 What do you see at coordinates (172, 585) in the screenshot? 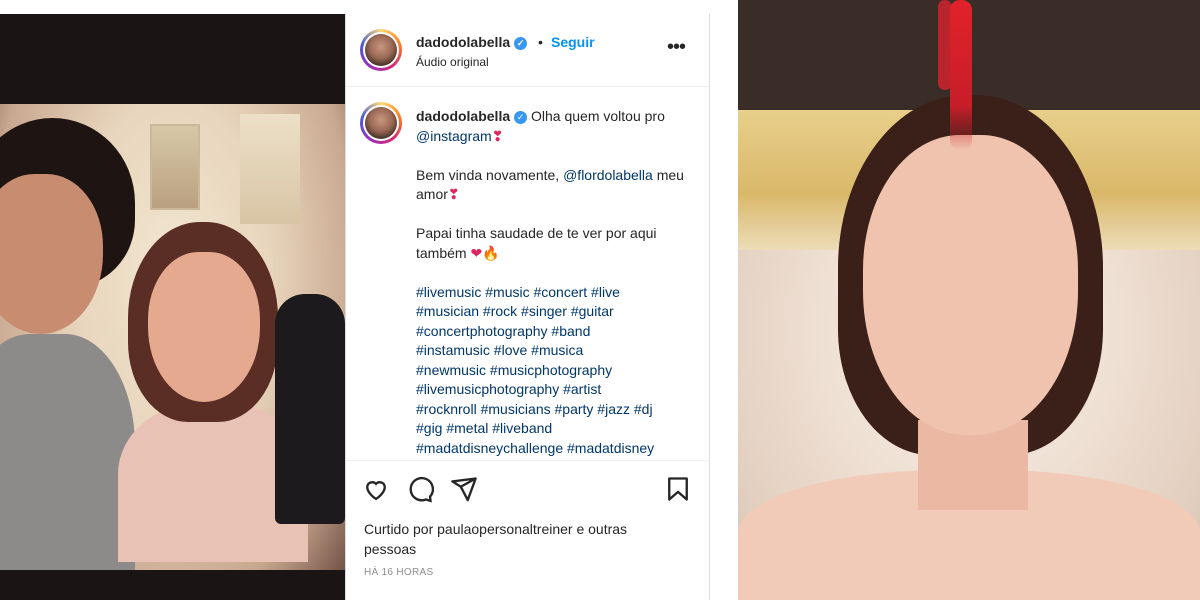
I see `video-dark-bottom` at bounding box center [172, 585].